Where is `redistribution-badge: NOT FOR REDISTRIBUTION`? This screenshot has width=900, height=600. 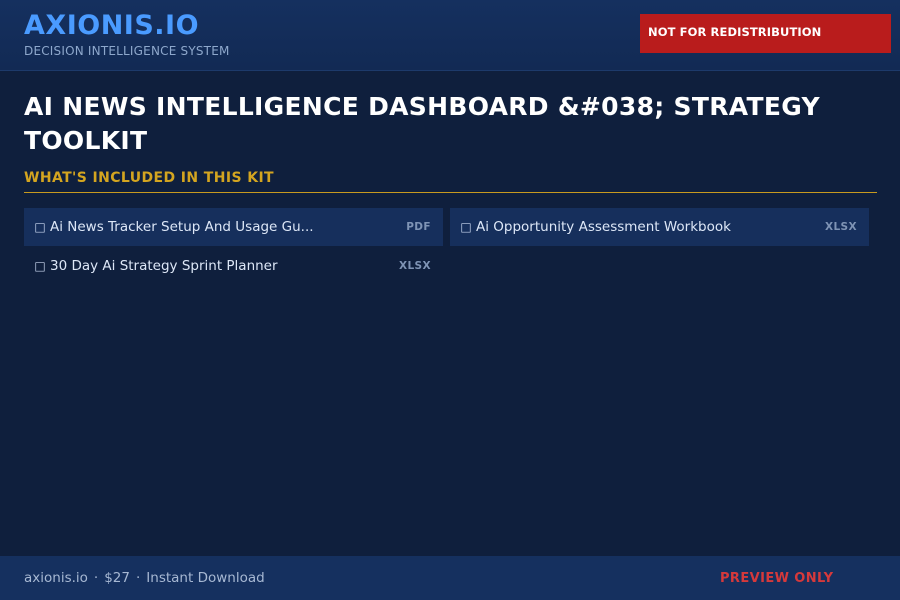 redistribution-badge: NOT FOR REDISTRIBUTION is located at coordinates (765, 33).